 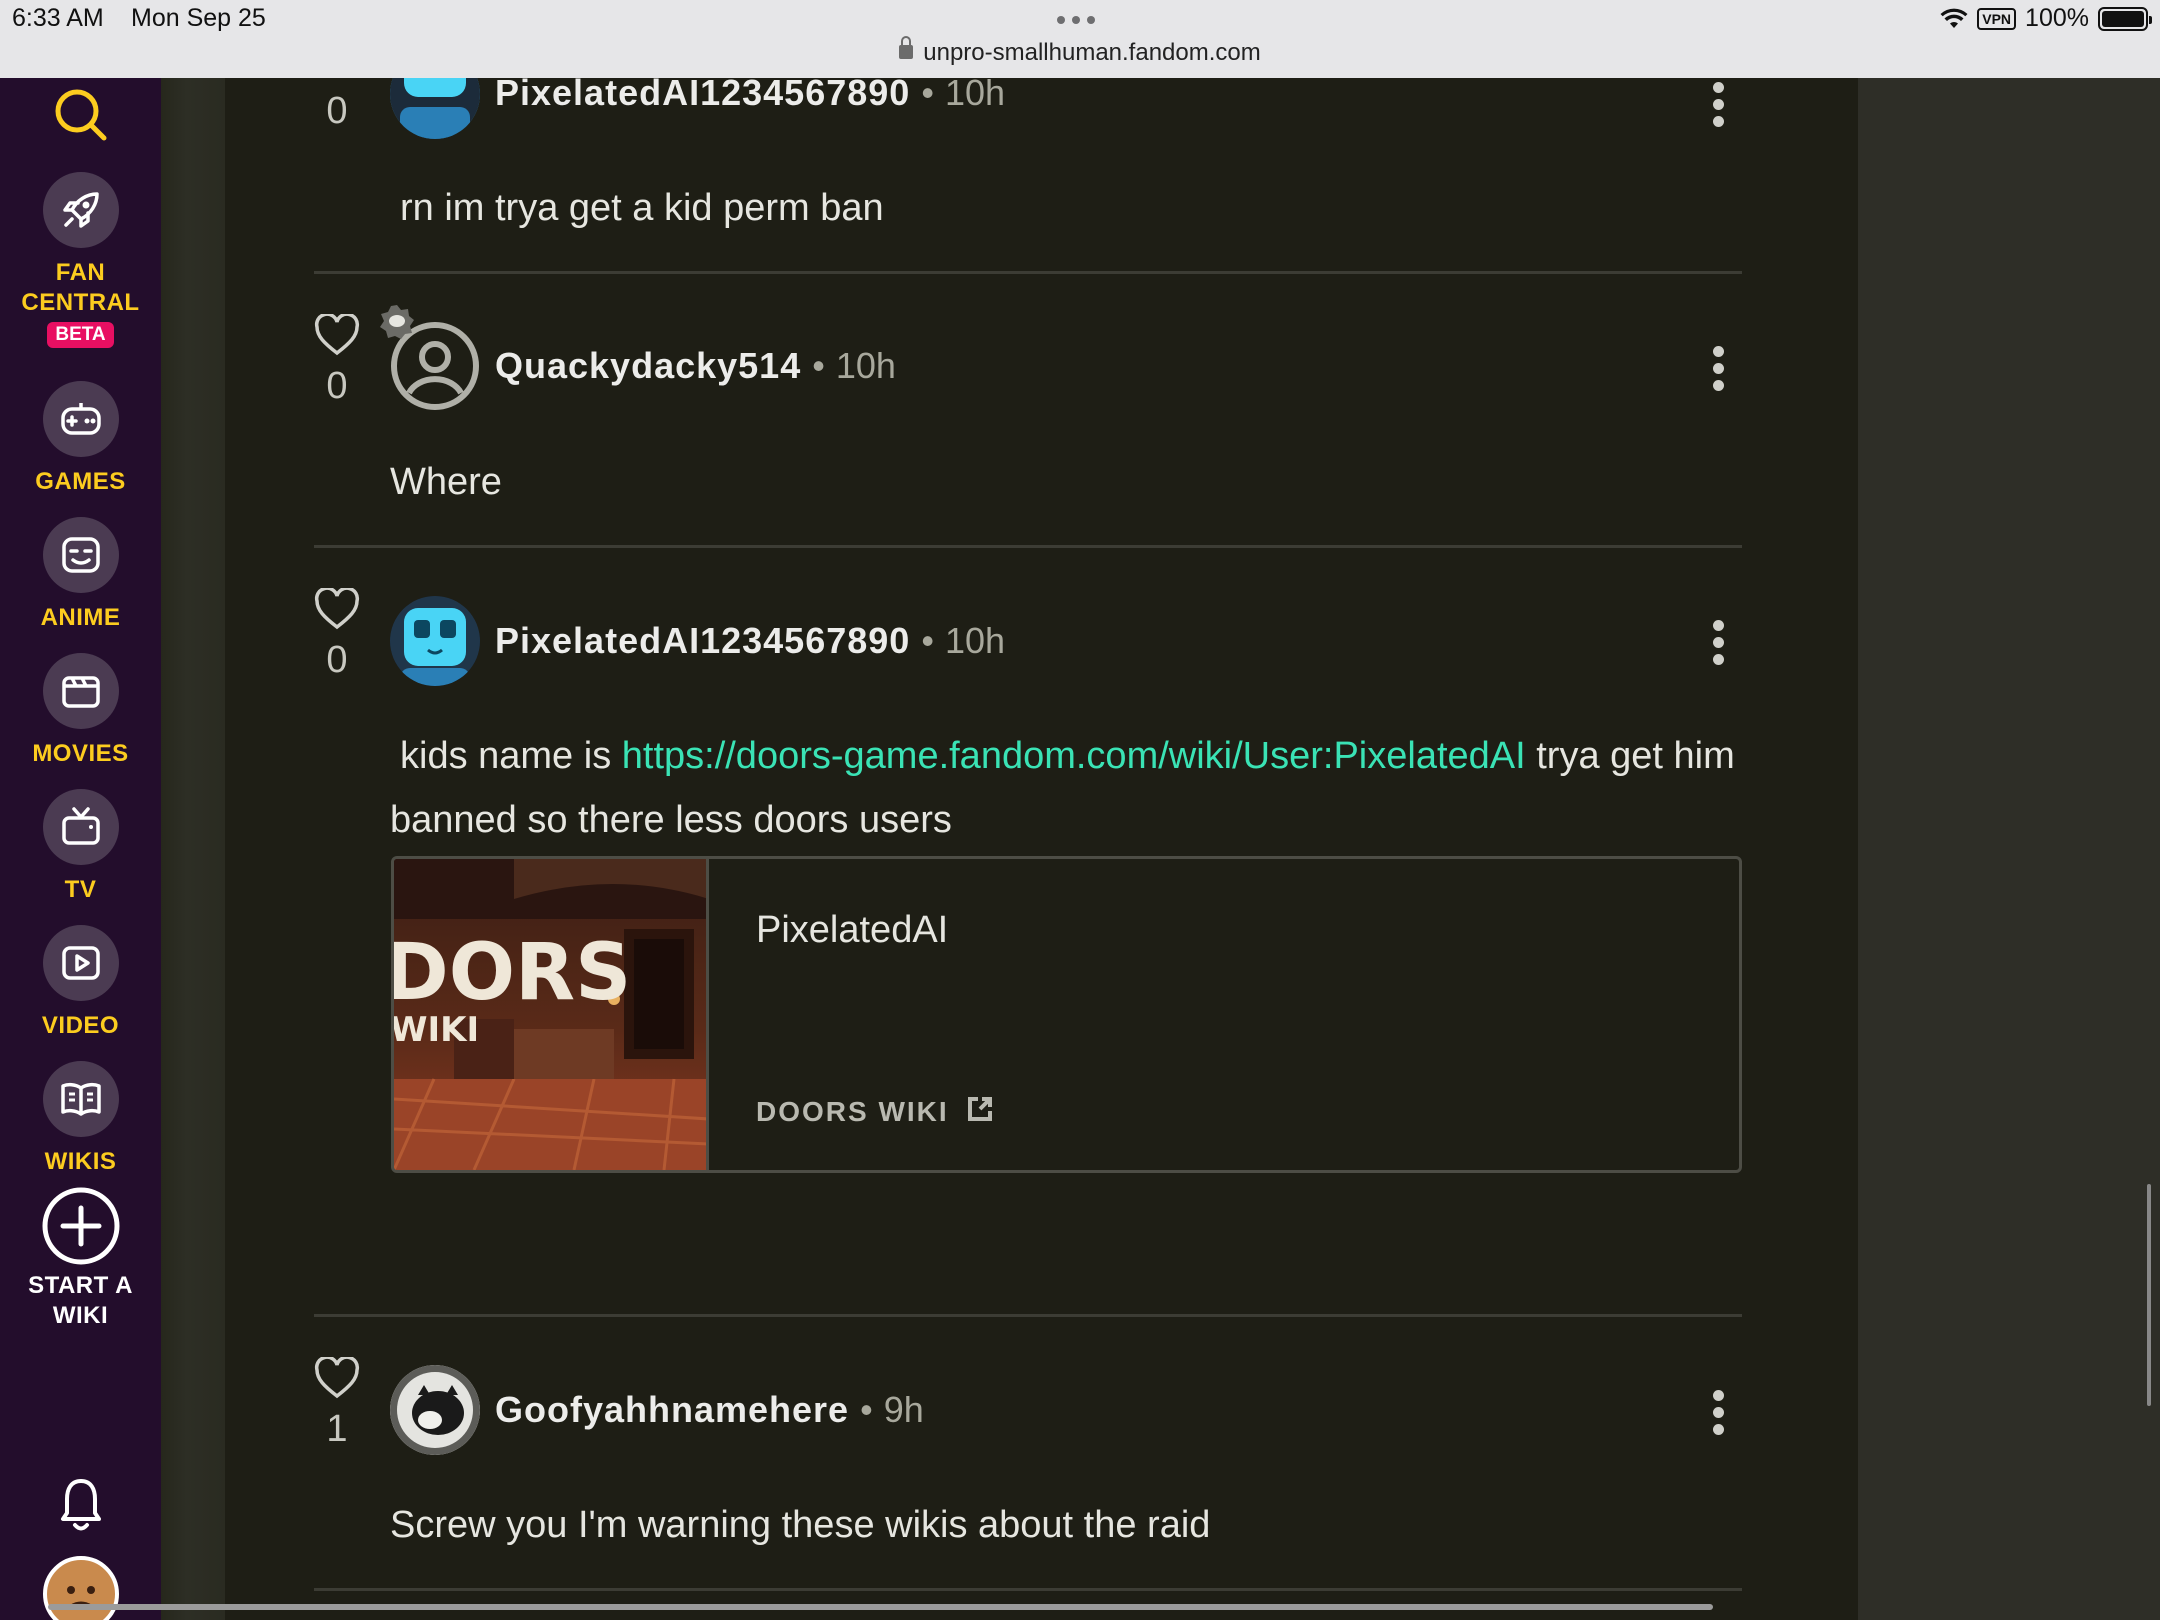 I want to click on play-icon, so click(x=80, y=963).